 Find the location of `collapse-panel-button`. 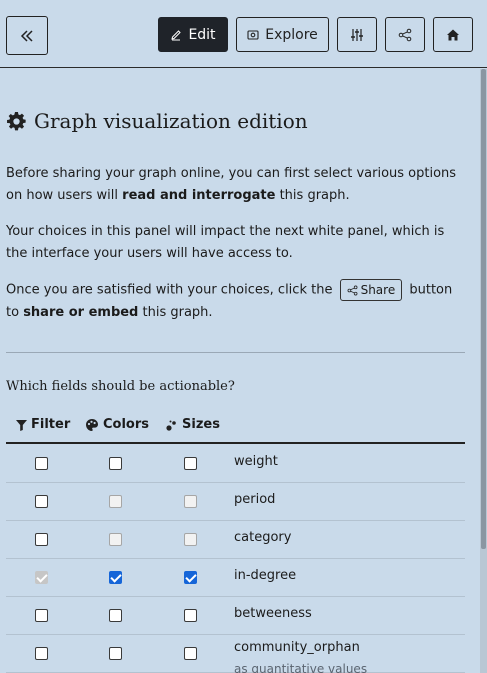

collapse-panel-button is located at coordinates (27, 35).